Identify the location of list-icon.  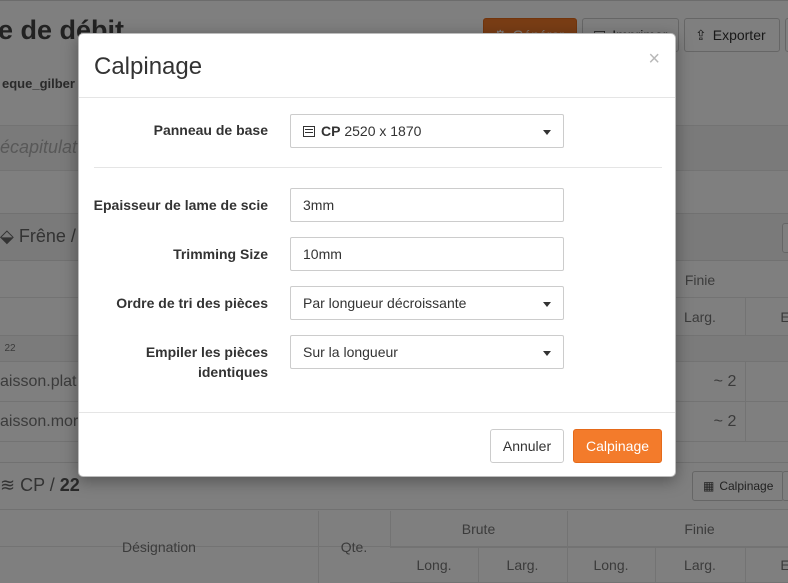
(309, 131).